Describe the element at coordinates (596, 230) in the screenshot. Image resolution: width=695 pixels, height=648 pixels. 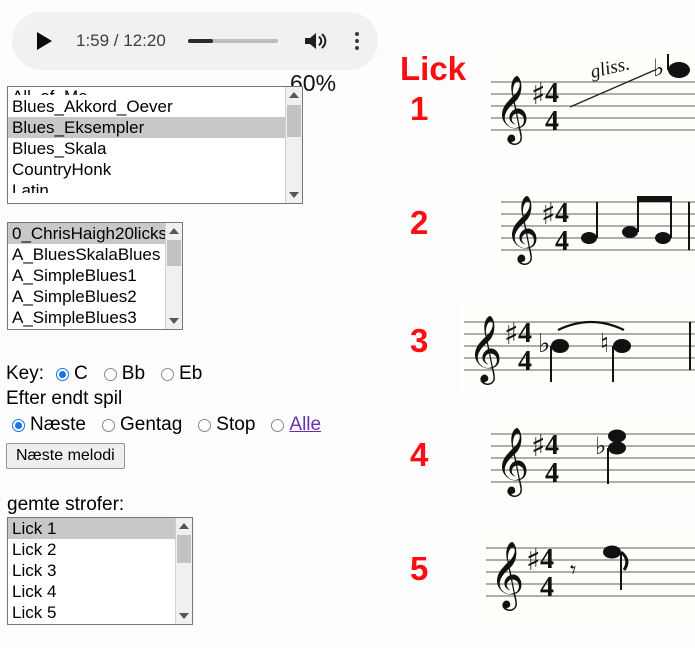
I see `lick-staff-2: 𝄞 ♯ 4 4` at that location.